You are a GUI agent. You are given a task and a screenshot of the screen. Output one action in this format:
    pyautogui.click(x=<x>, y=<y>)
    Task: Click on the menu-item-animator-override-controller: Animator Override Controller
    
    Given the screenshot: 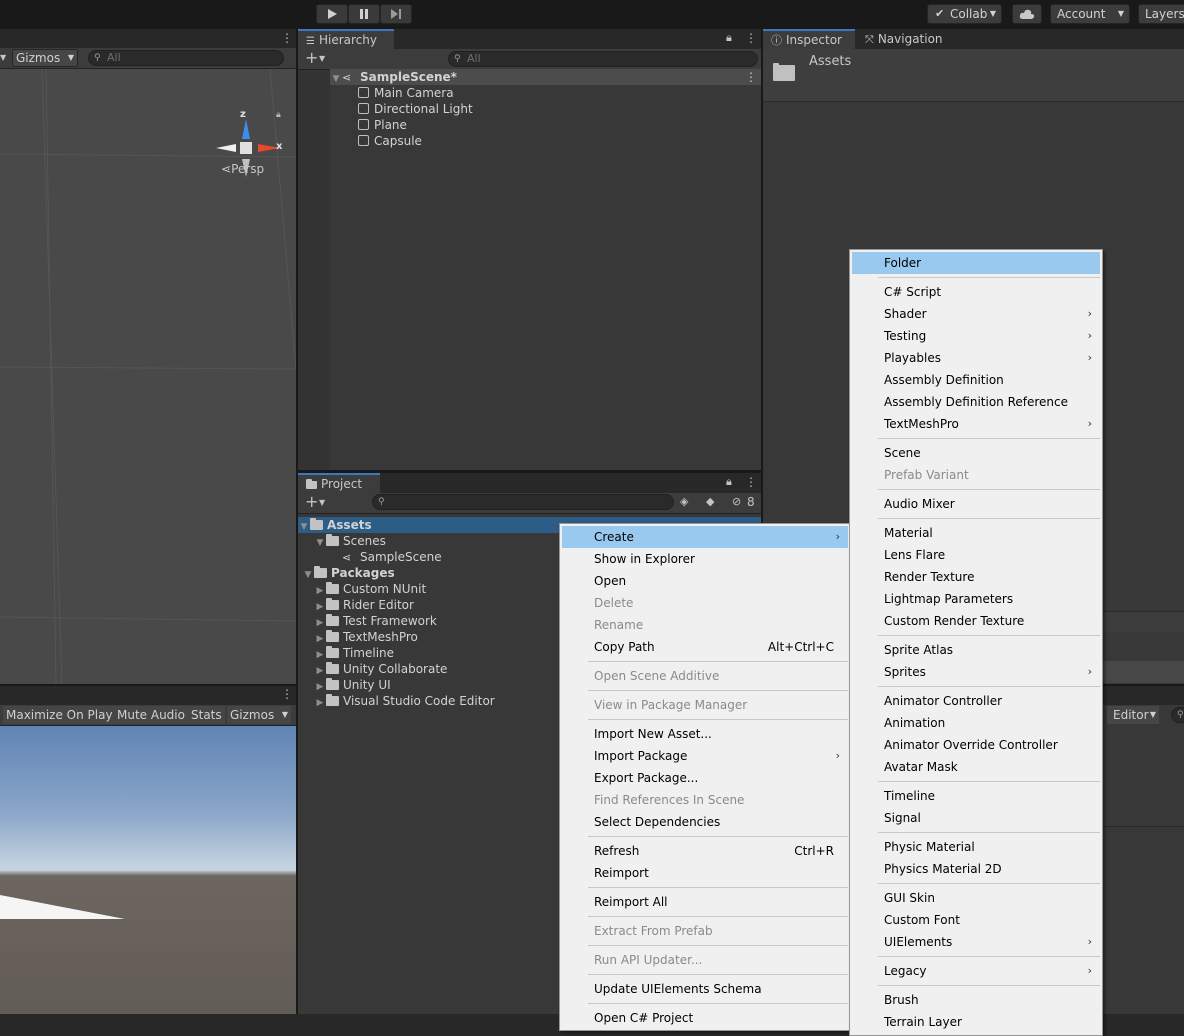 What is the action you would take?
    pyautogui.click(x=976, y=745)
    